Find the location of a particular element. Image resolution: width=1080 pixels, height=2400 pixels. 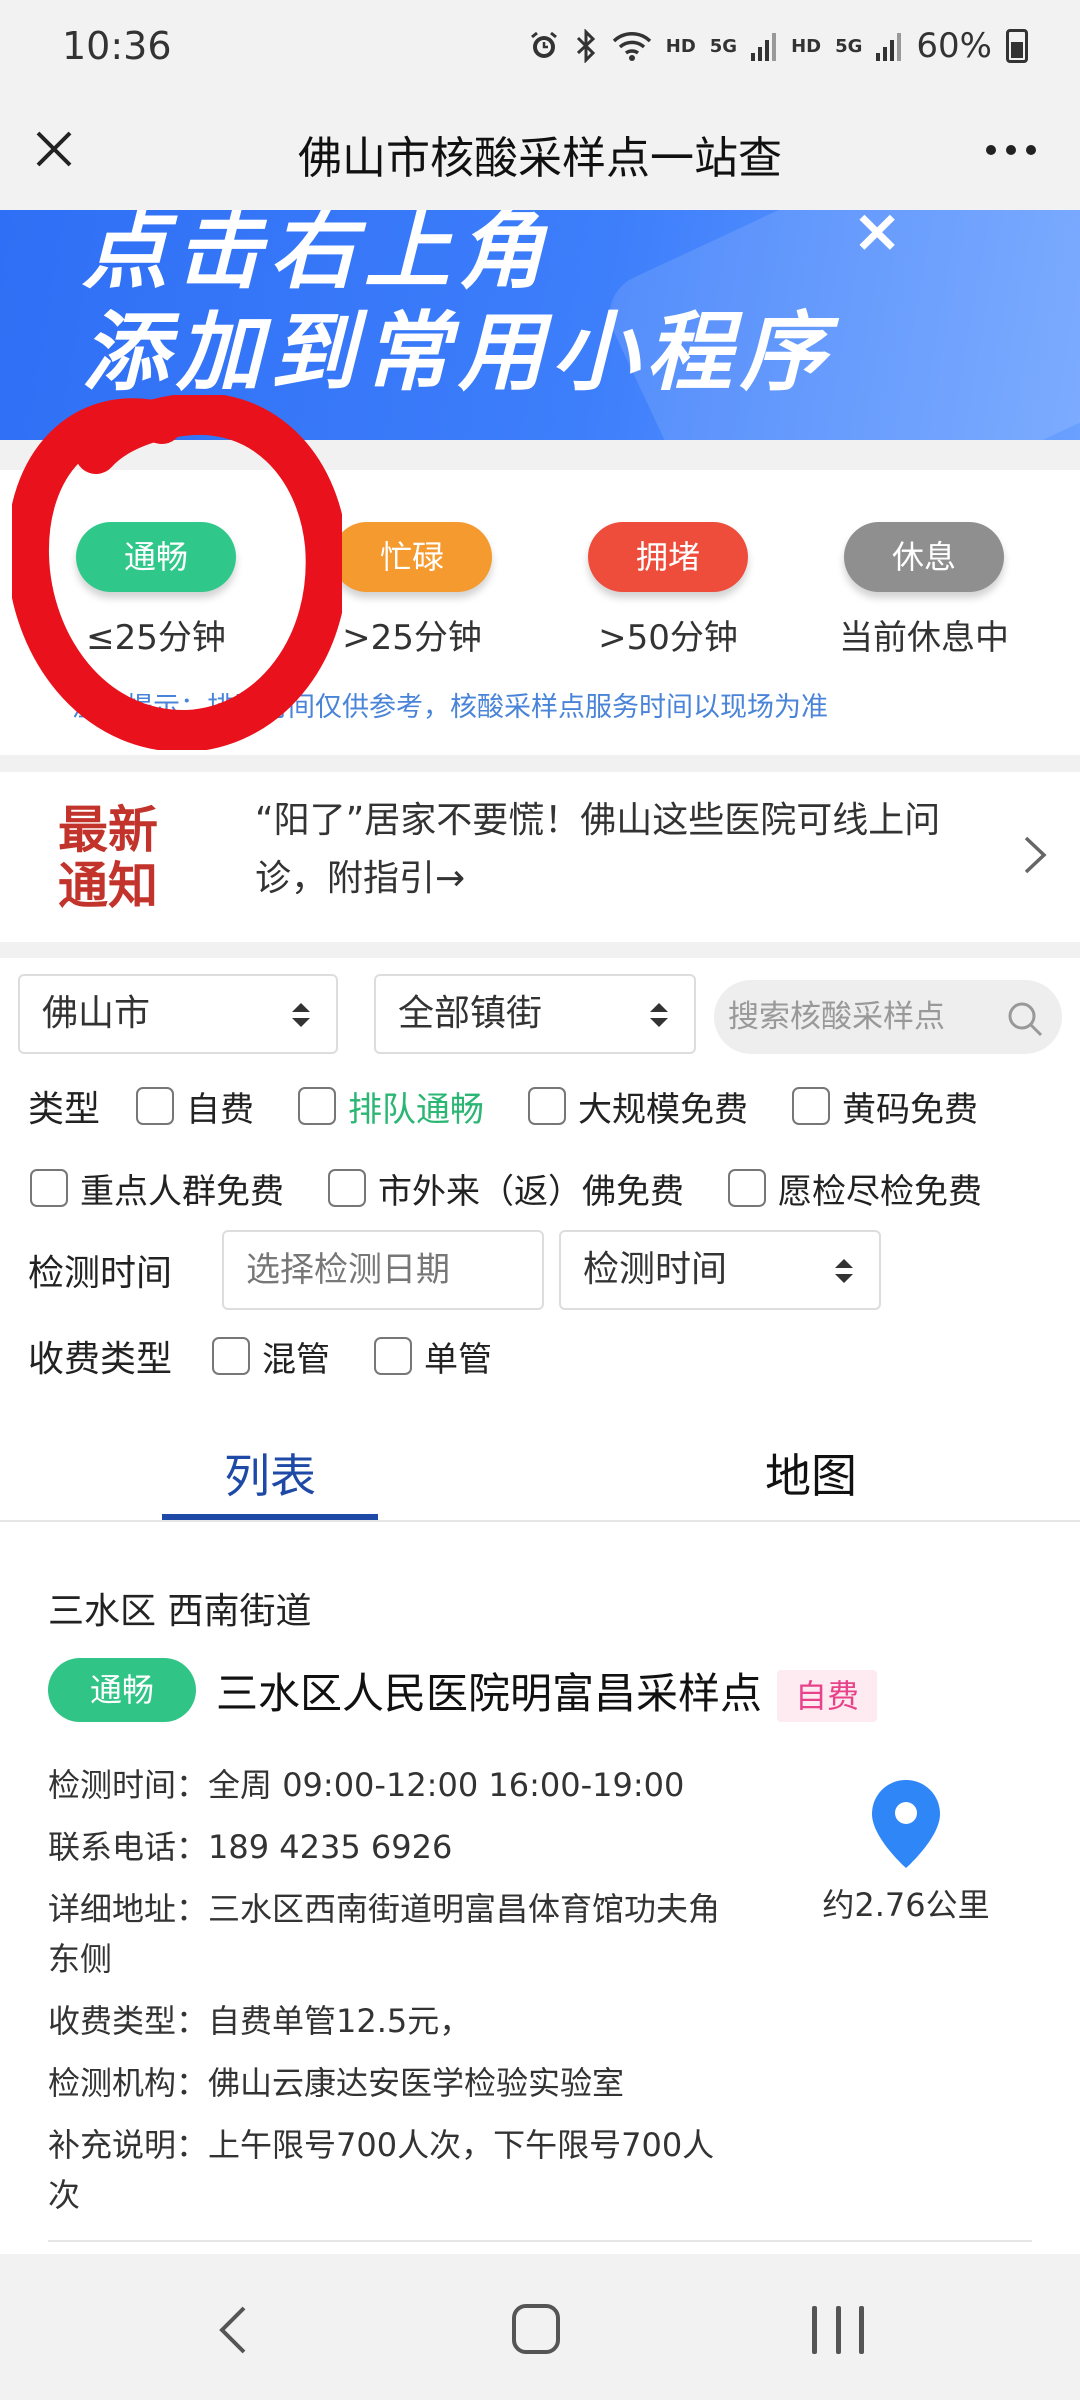

checkbox-label: 大规模免费 is located at coordinates (663, 1109).